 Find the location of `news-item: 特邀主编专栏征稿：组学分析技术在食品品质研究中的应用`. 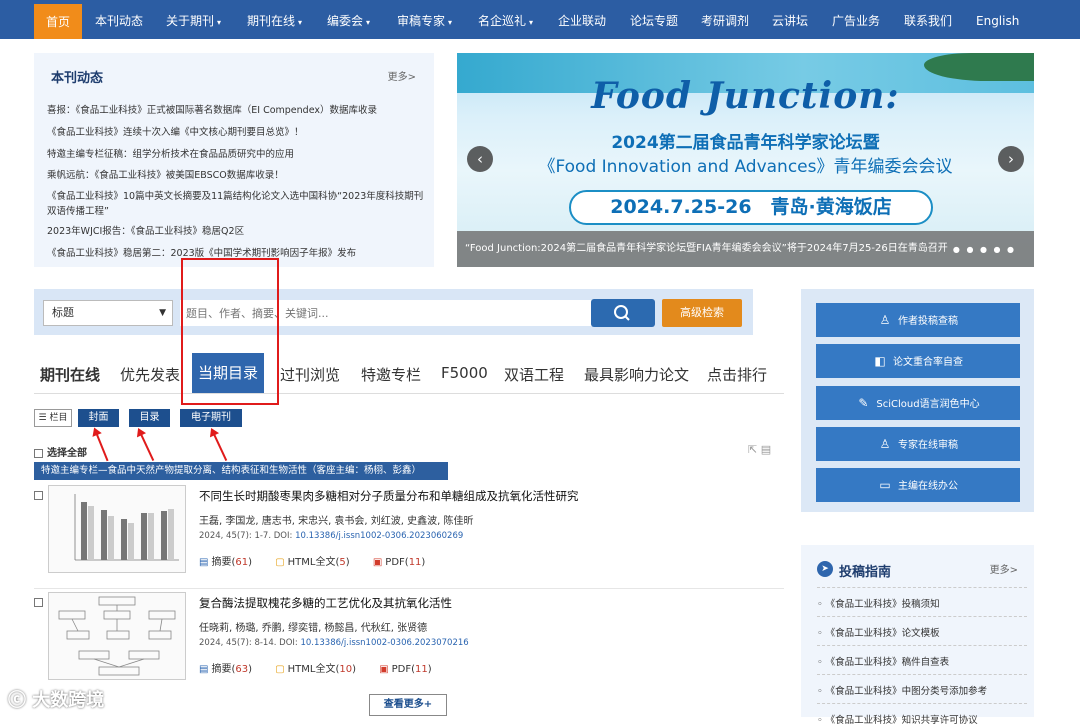

news-item: 特邀主编专栏征稿：组学分析技术在食品品质研究中的应用 is located at coordinates (236, 154).